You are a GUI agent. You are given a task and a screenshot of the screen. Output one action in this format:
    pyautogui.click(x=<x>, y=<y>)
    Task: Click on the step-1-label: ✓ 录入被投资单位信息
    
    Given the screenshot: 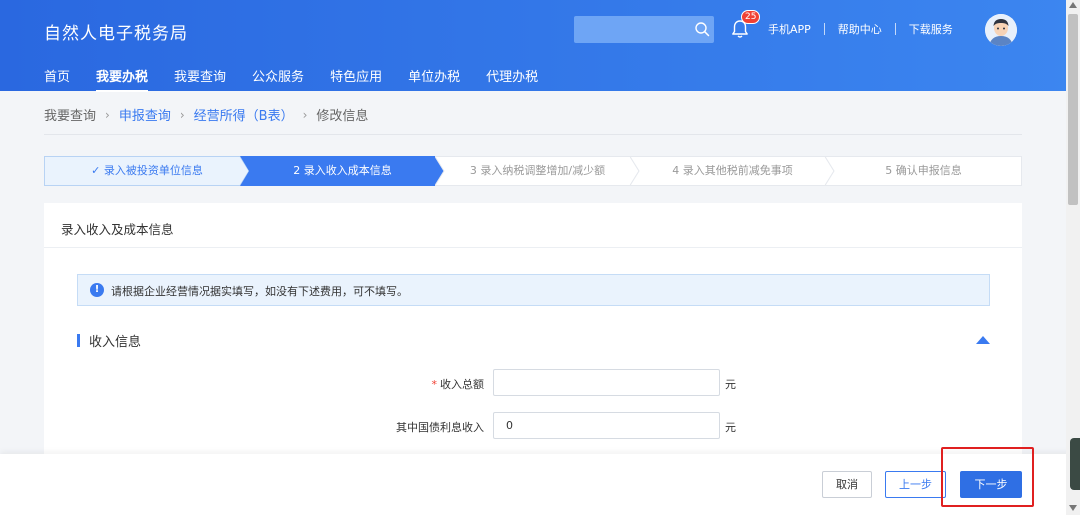 What is the action you would take?
    pyautogui.click(x=147, y=170)
    